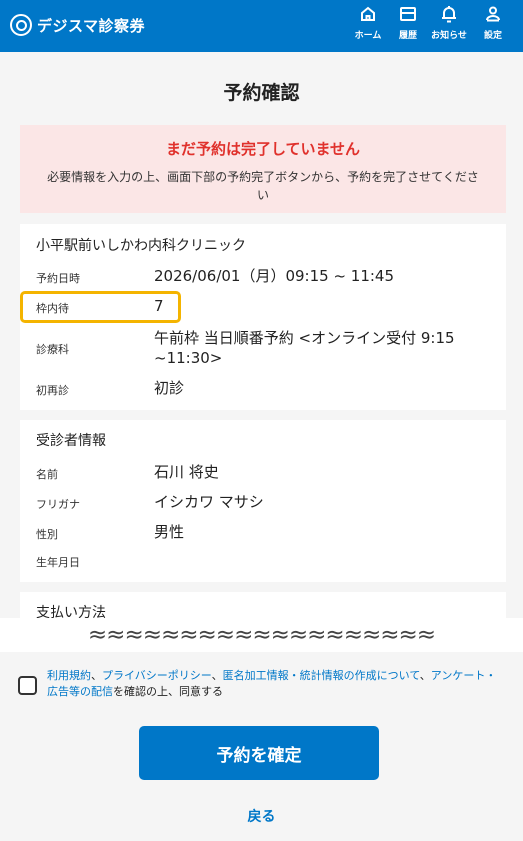 This screenshot has width=523, height=841. What do you see at coordinates (493, 14) in the screenshot?
I see `user-icon` at bounding box center [493, 14].